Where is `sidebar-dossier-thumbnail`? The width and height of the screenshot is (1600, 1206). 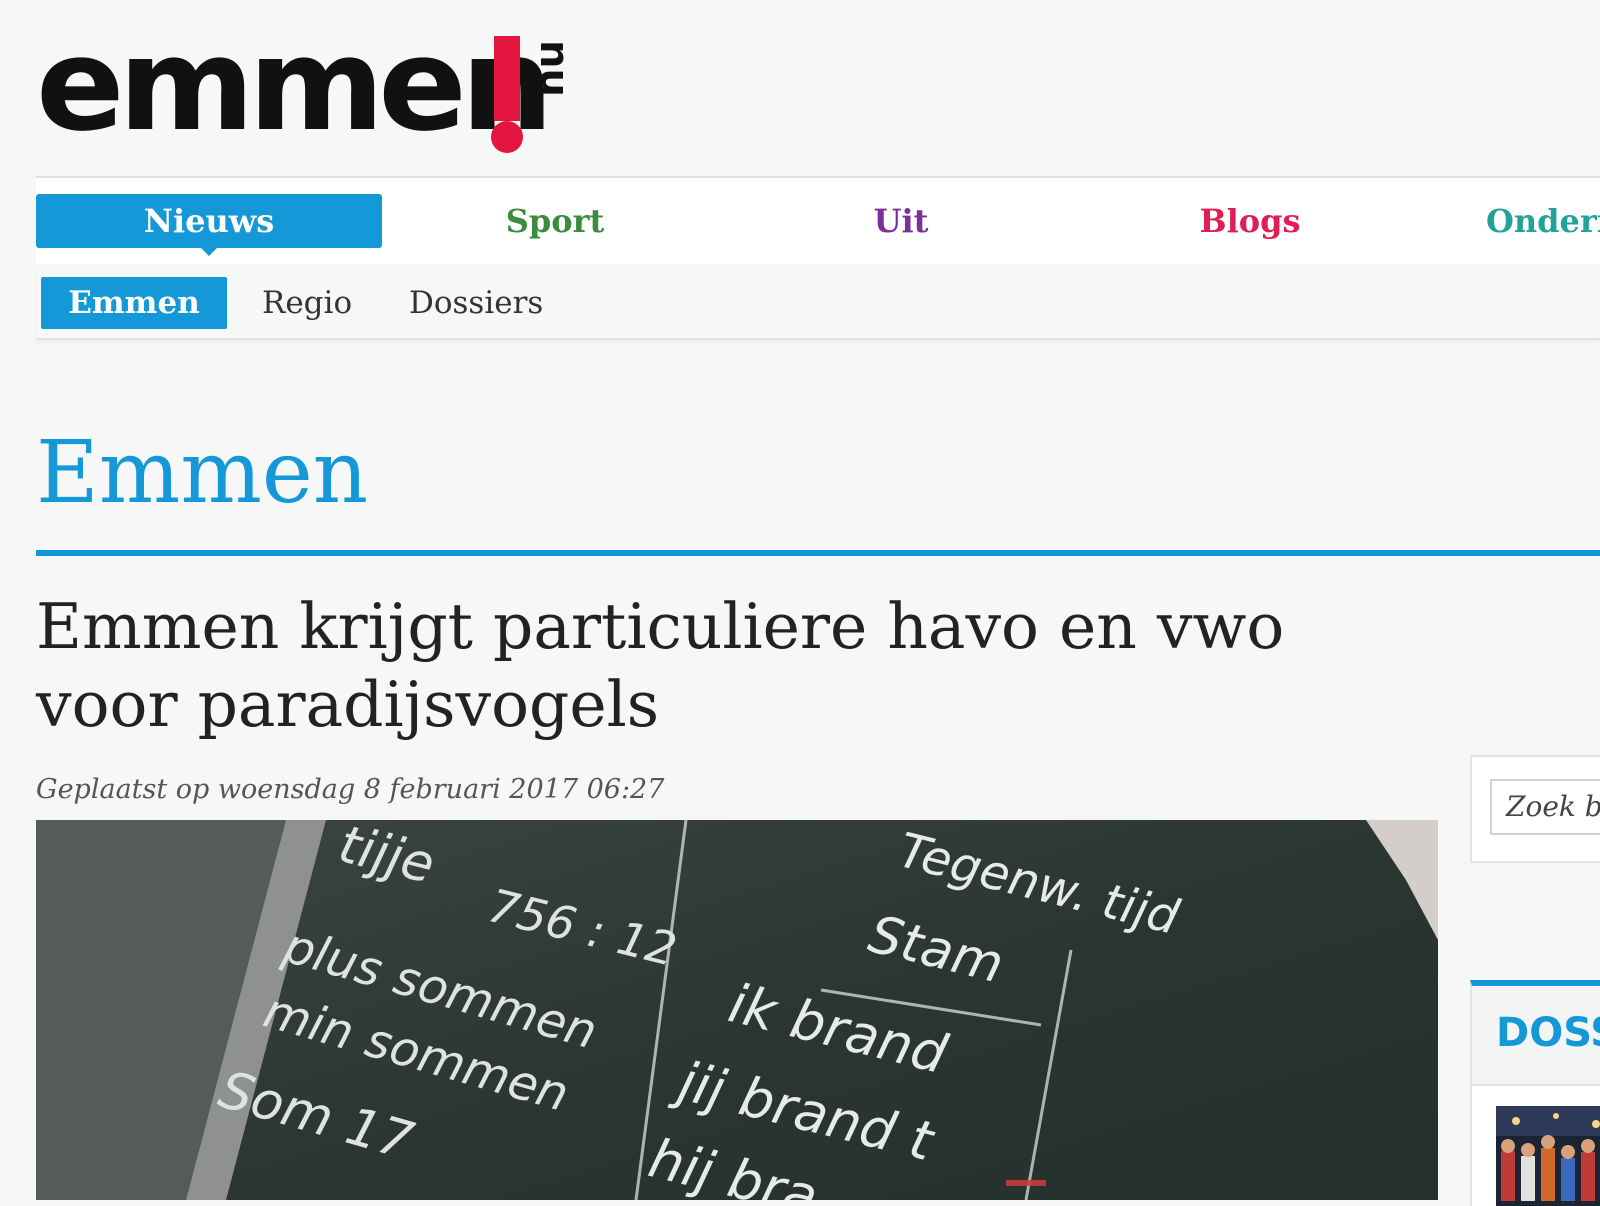
sidebar-dossier-thumbnail is located at coordinates (1548, 1156).